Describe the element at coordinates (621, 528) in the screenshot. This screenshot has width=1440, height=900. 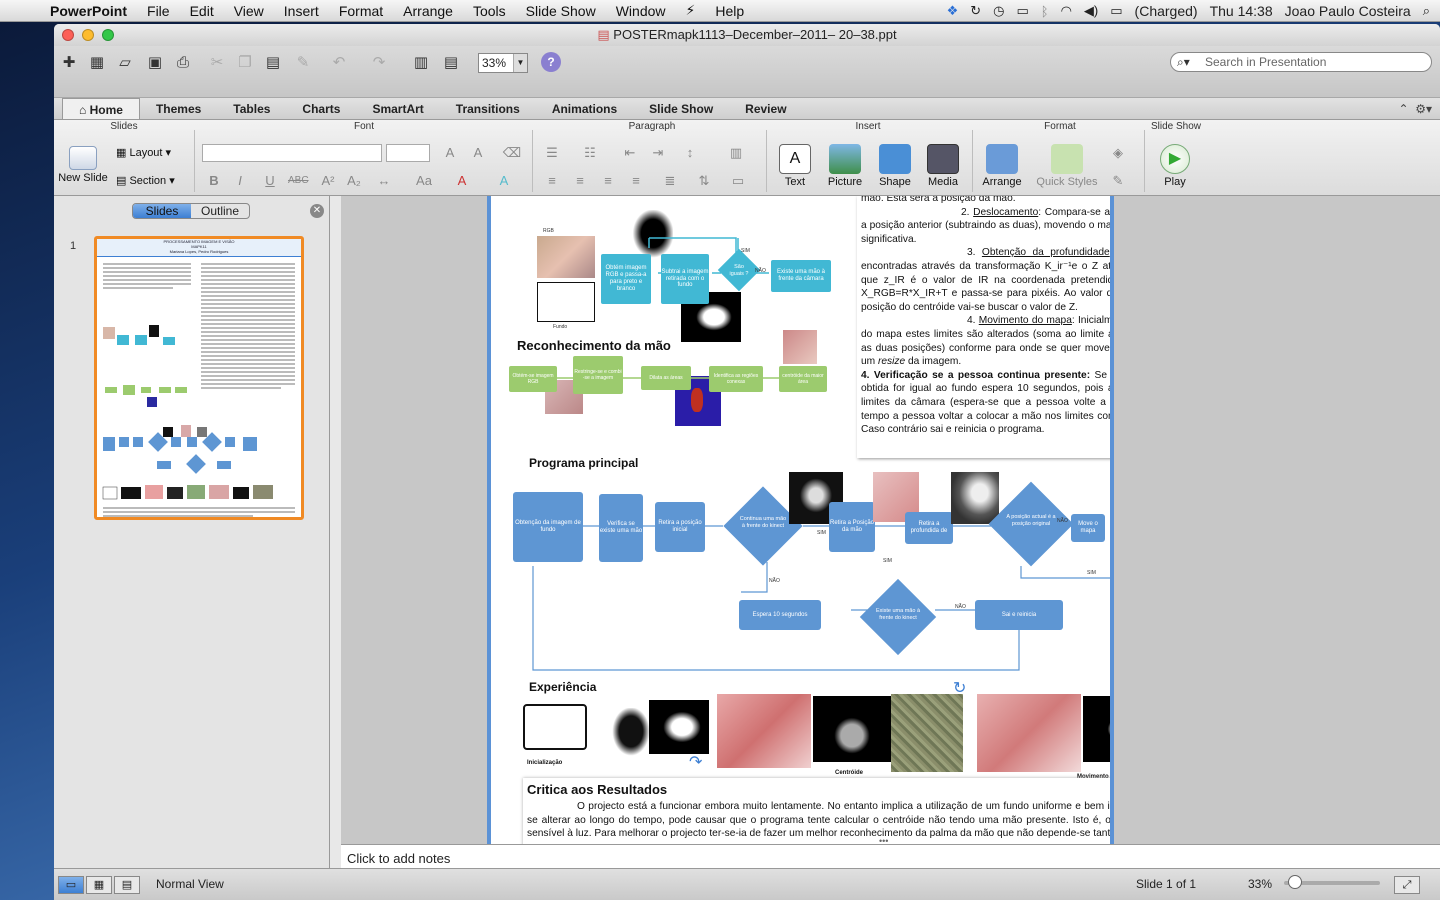
I see `prog-box-verifica-mao: Verifica se existe uma mão` at that location.